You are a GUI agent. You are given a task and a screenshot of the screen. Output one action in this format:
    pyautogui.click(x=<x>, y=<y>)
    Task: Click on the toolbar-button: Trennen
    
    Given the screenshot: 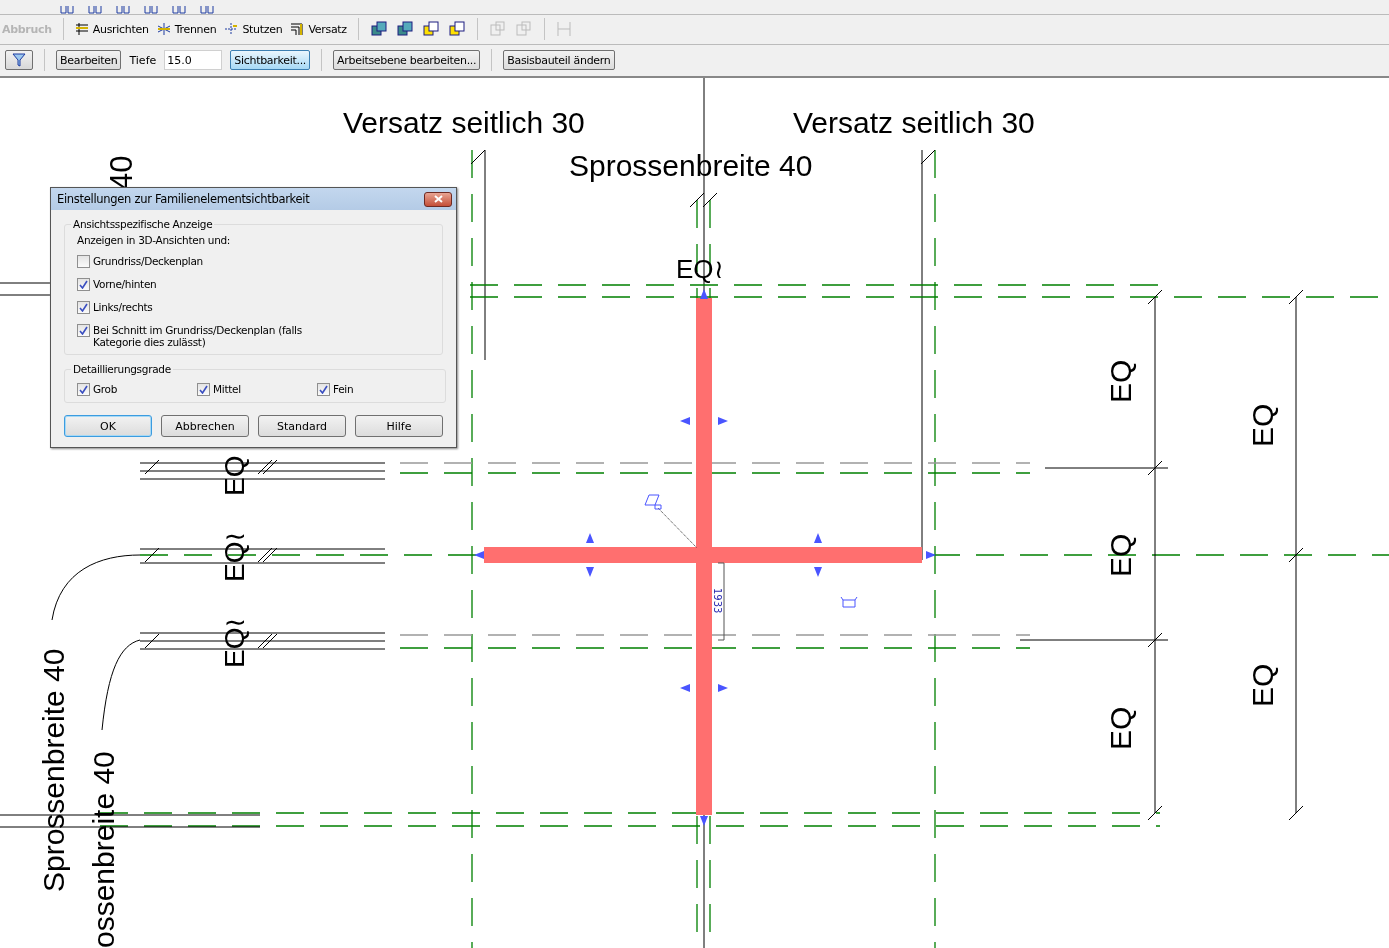 What is the action you would take?
    pyautogui.click(x=186, y=29)
    